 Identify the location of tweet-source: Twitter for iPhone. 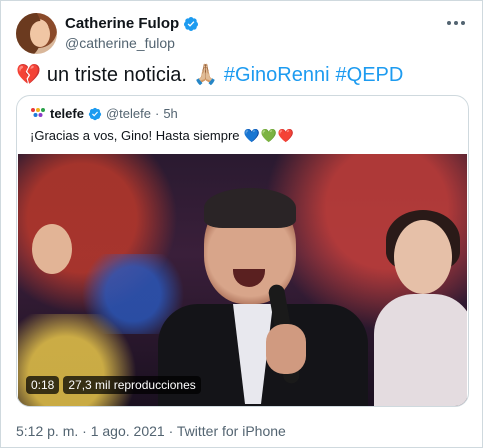
(231, 431).